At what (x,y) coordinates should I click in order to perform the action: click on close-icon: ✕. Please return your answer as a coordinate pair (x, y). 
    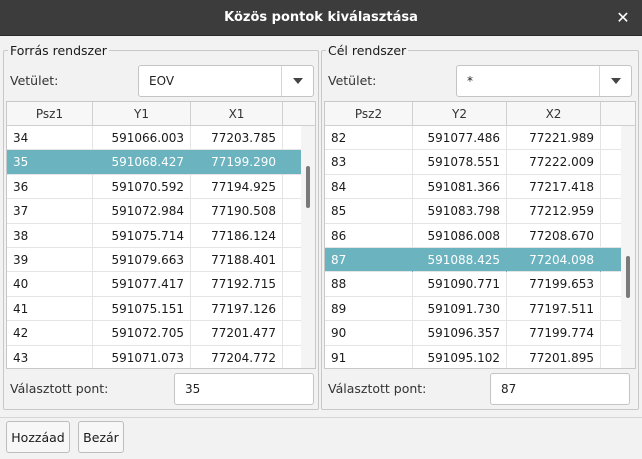
    Looking at the image, I should click on (623, 18).